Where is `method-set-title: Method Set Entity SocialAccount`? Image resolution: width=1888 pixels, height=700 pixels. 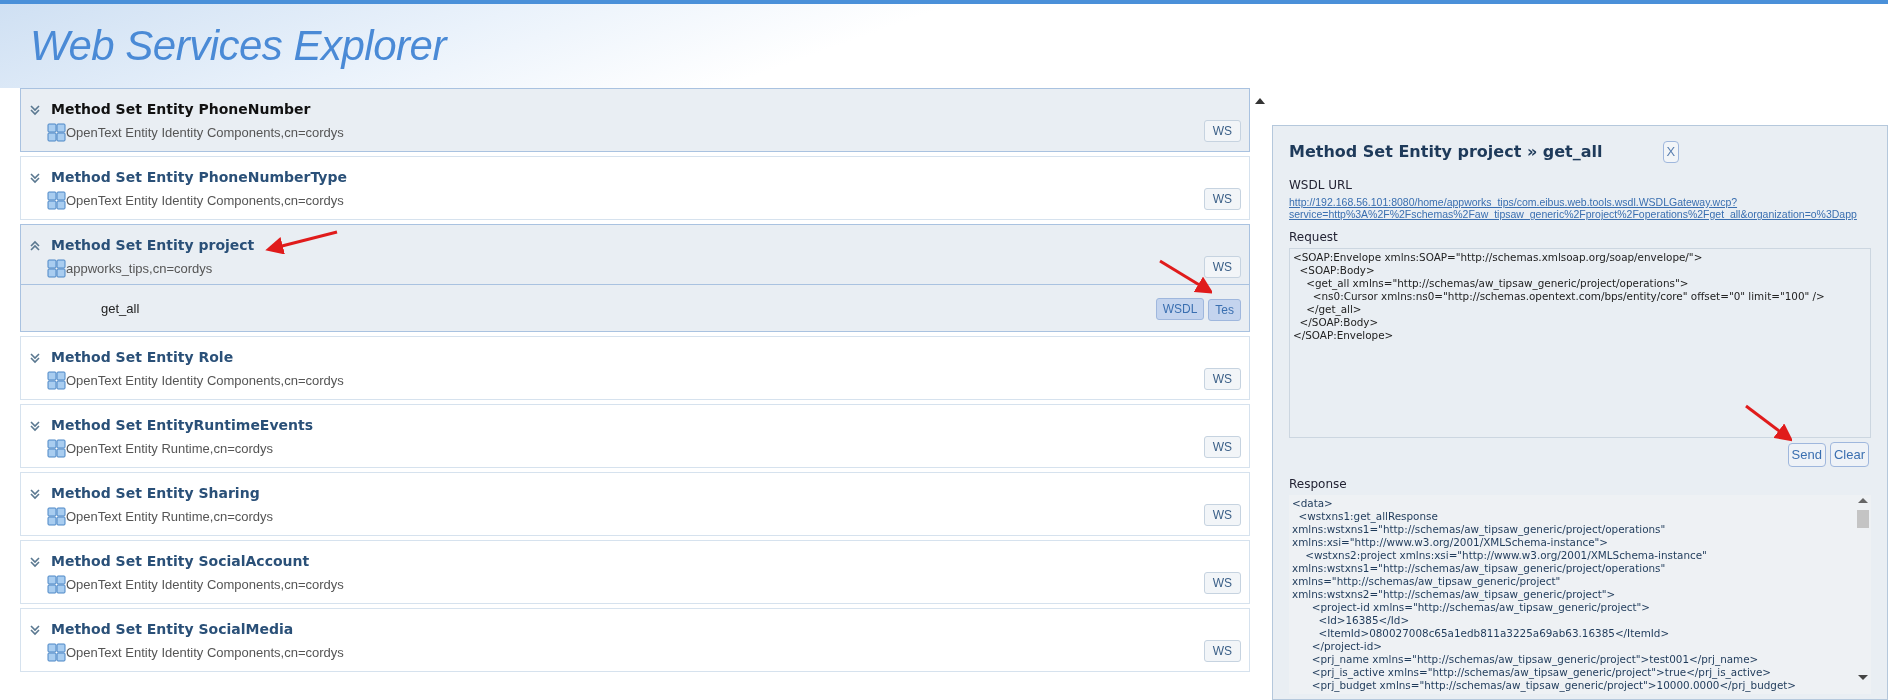
method-set-title: Method Set Entity SocialAccount is located at coordinates (180, 561).